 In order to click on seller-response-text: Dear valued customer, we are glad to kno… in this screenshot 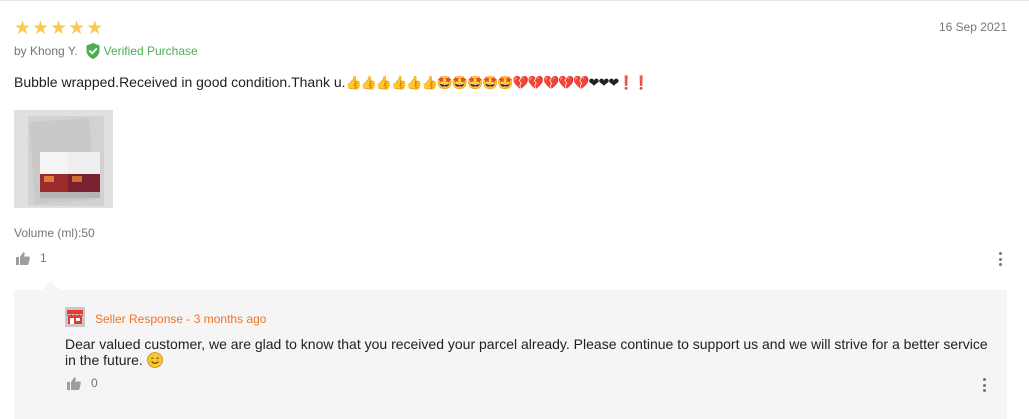, I will do `click(526, 352)`.